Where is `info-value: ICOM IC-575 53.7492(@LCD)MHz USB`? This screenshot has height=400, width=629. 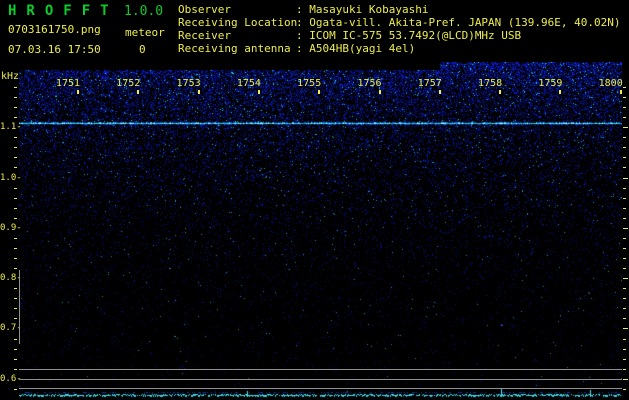
info-value: ICOM IC-575 53.7492(@LCD)MHz USB is located at coordinates (415, 35).